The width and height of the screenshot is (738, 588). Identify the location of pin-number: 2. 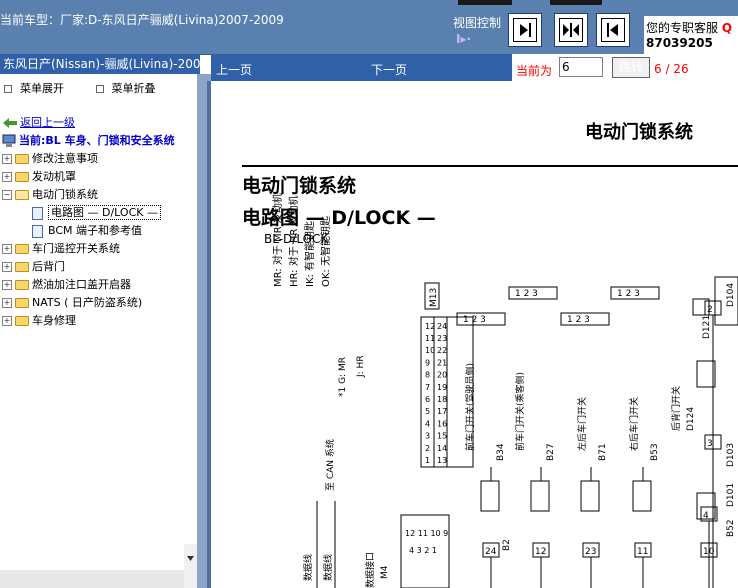
(427, 448).